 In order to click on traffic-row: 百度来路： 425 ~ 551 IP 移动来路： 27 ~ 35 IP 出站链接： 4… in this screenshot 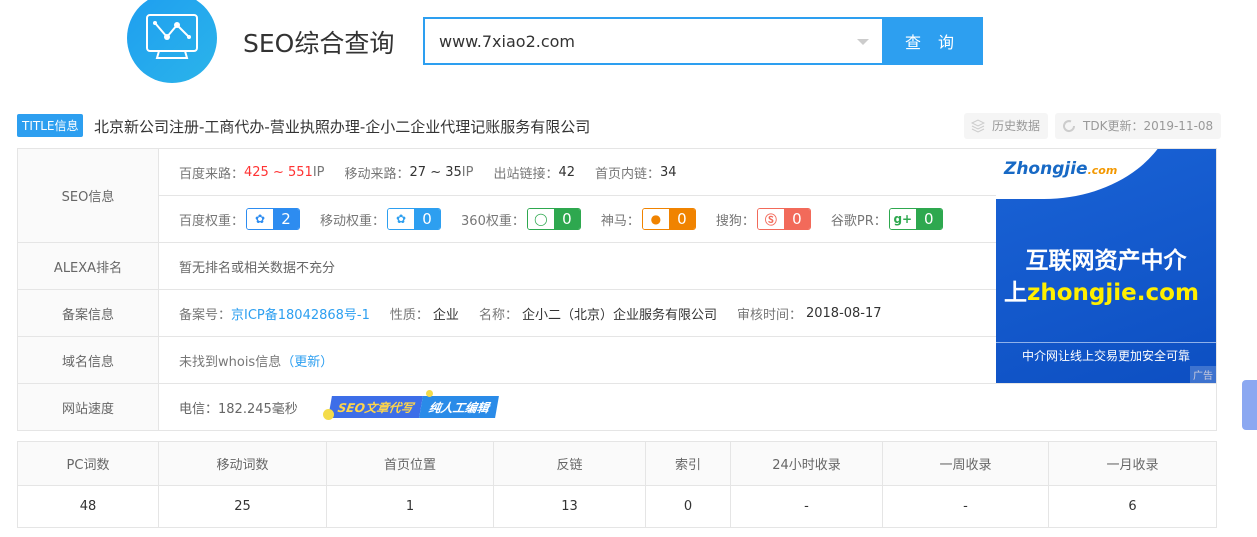, I will do `click(428, 173)`.